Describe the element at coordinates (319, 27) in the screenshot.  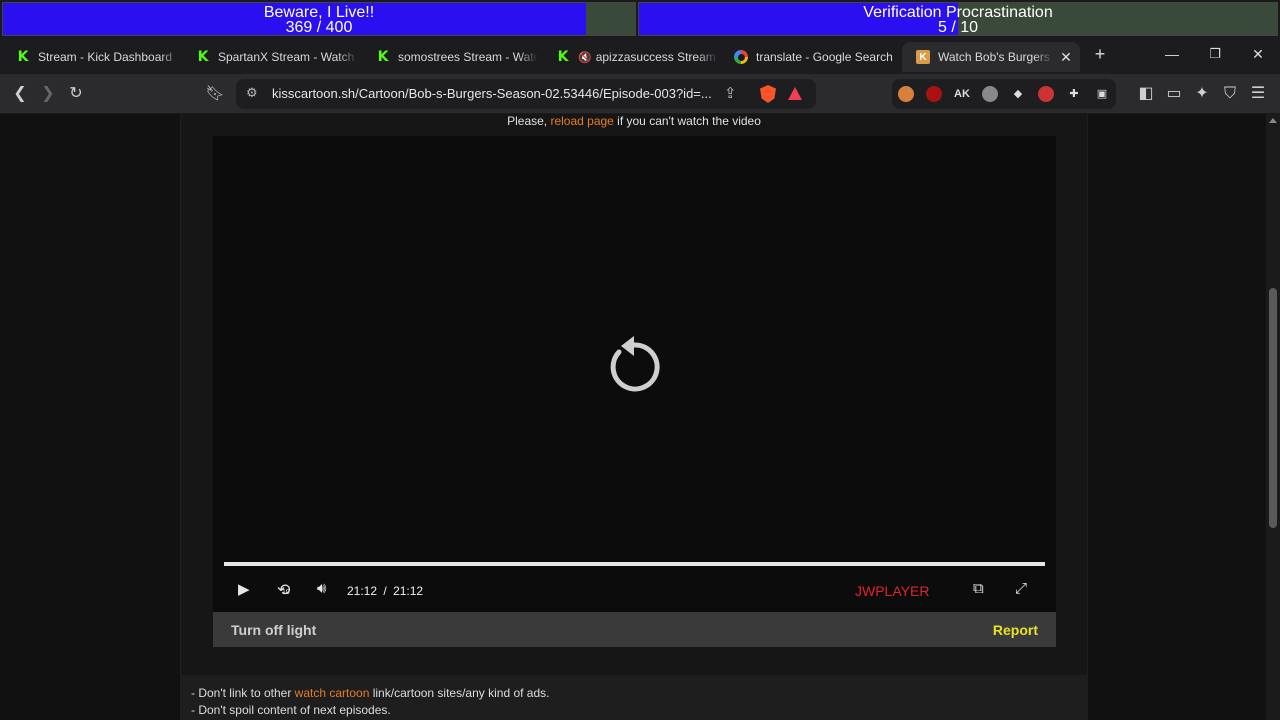
I see `goal-progress-1: 369 / 400` at that location.